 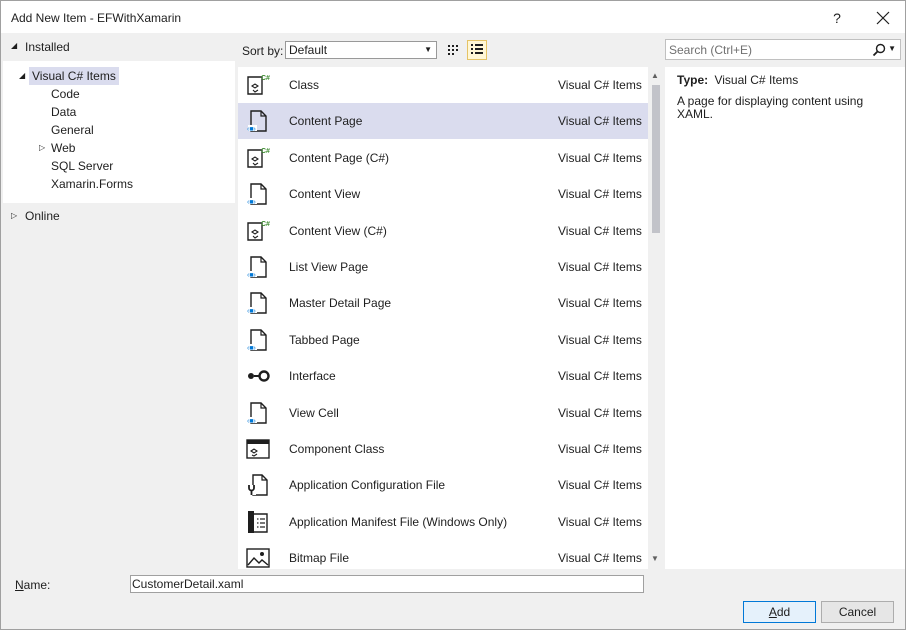 What do you see at coordinates (857, 612) in the screenshot?
I see `cancel-button: Cancel` at bounding box center [857, 612].